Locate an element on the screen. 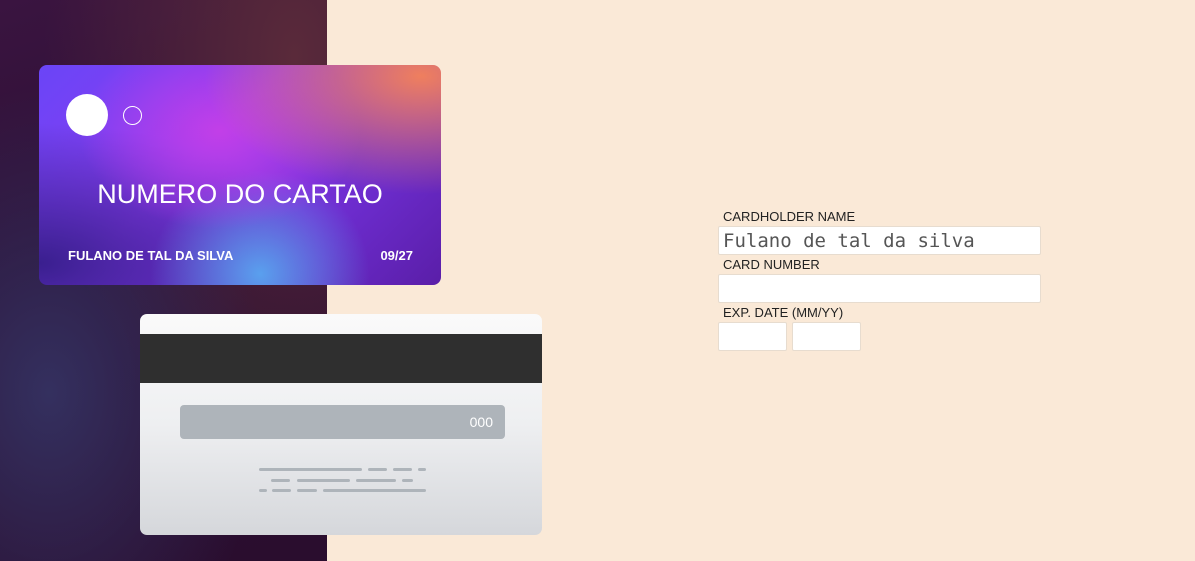  card-expiry-display: 09/27 is located at coordinates (396, 255).